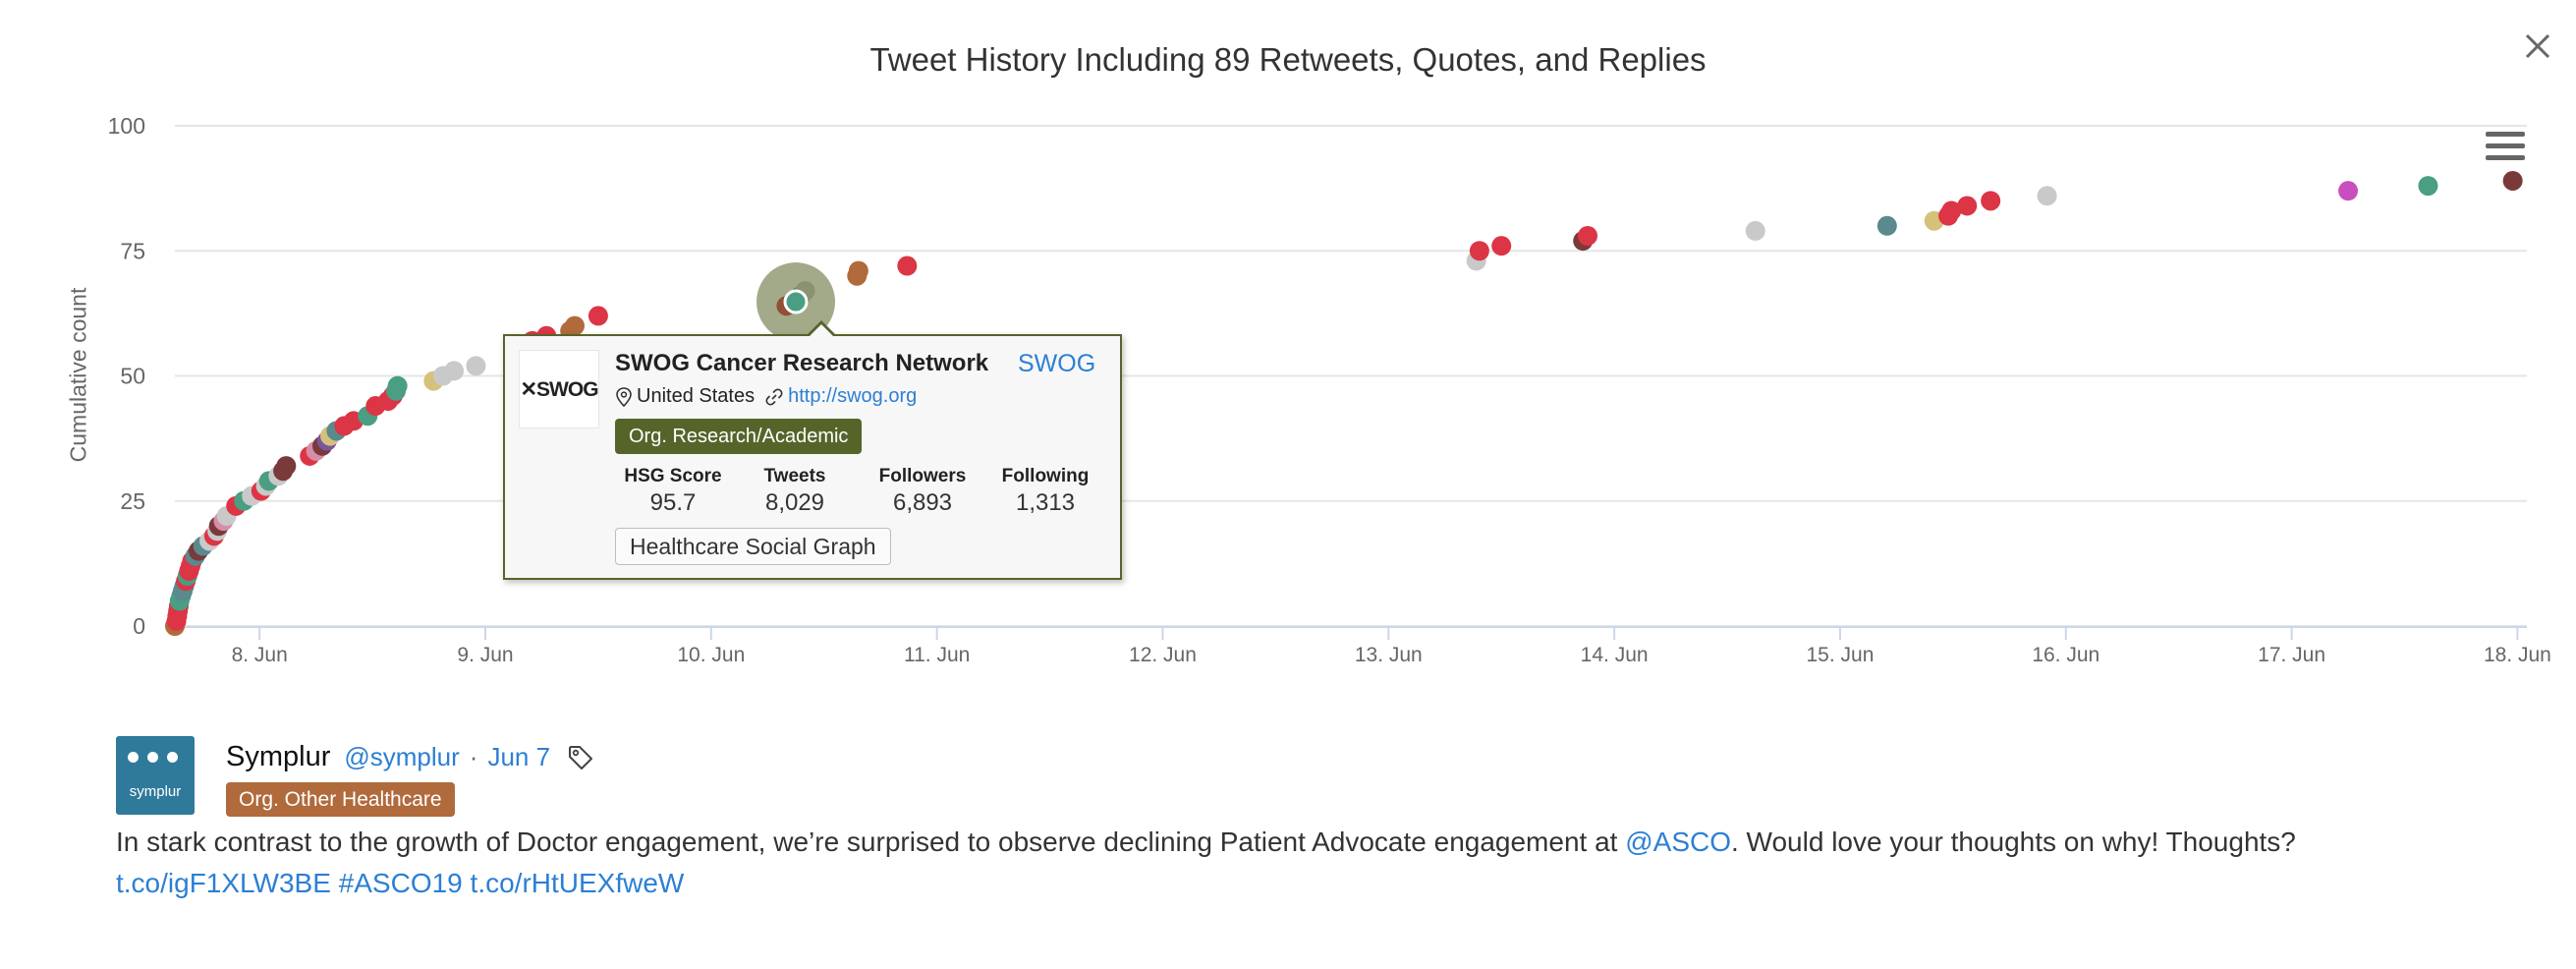 The image size is (2576, 969). What do you see at coordinates (559, 389) in the screenshot?
I see `swog-logo: ✕SWOG` at bounding box center [559, 389].